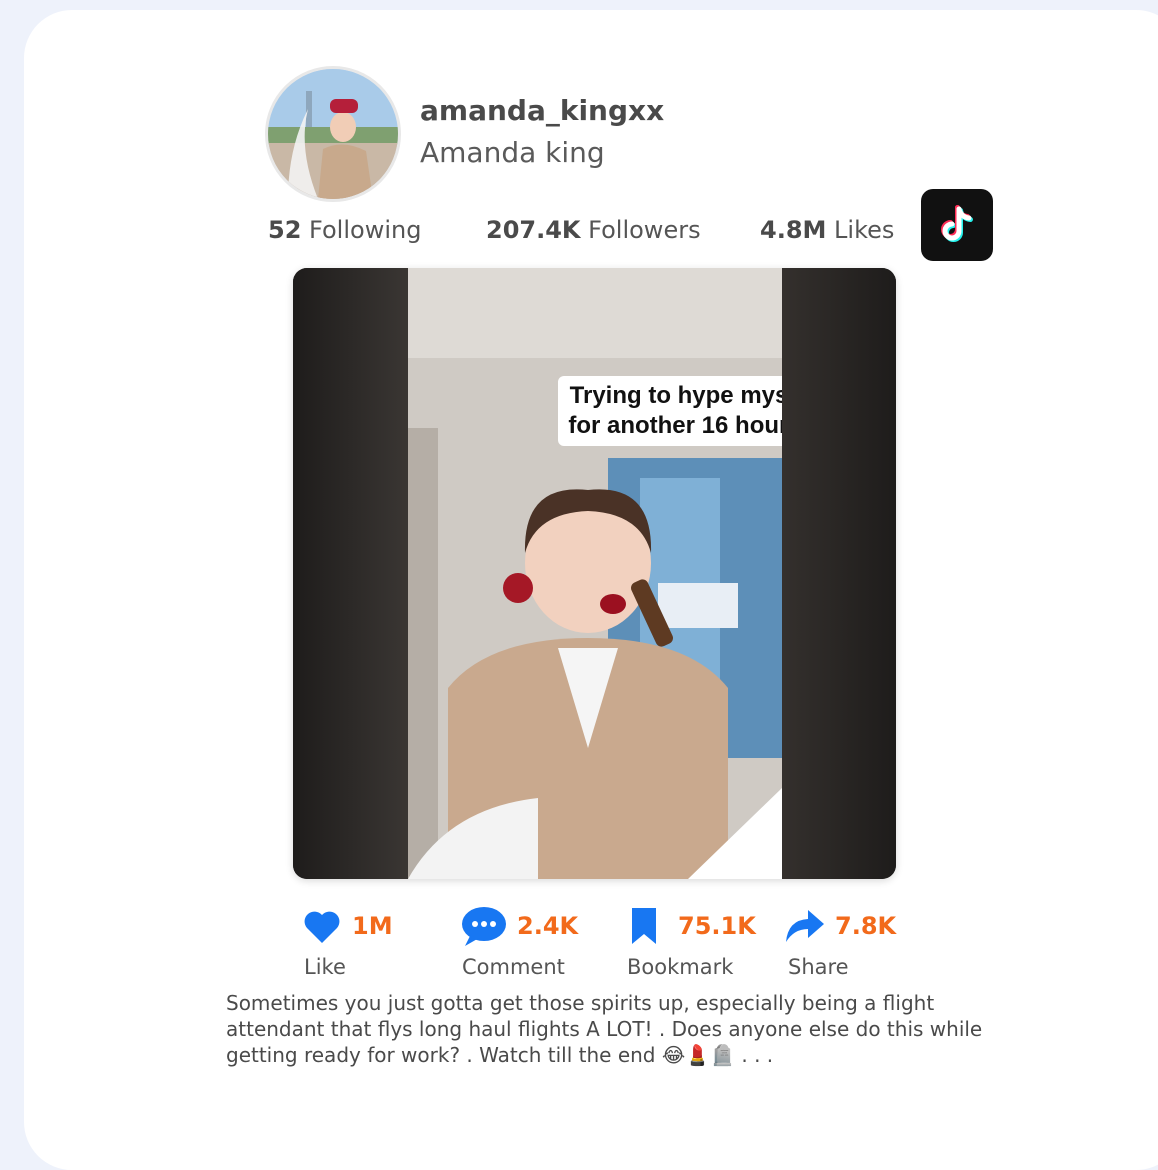  Describe the element at coordinates (533, 230) in the screenshot. I see `followers-count: 207.4K` at that location.